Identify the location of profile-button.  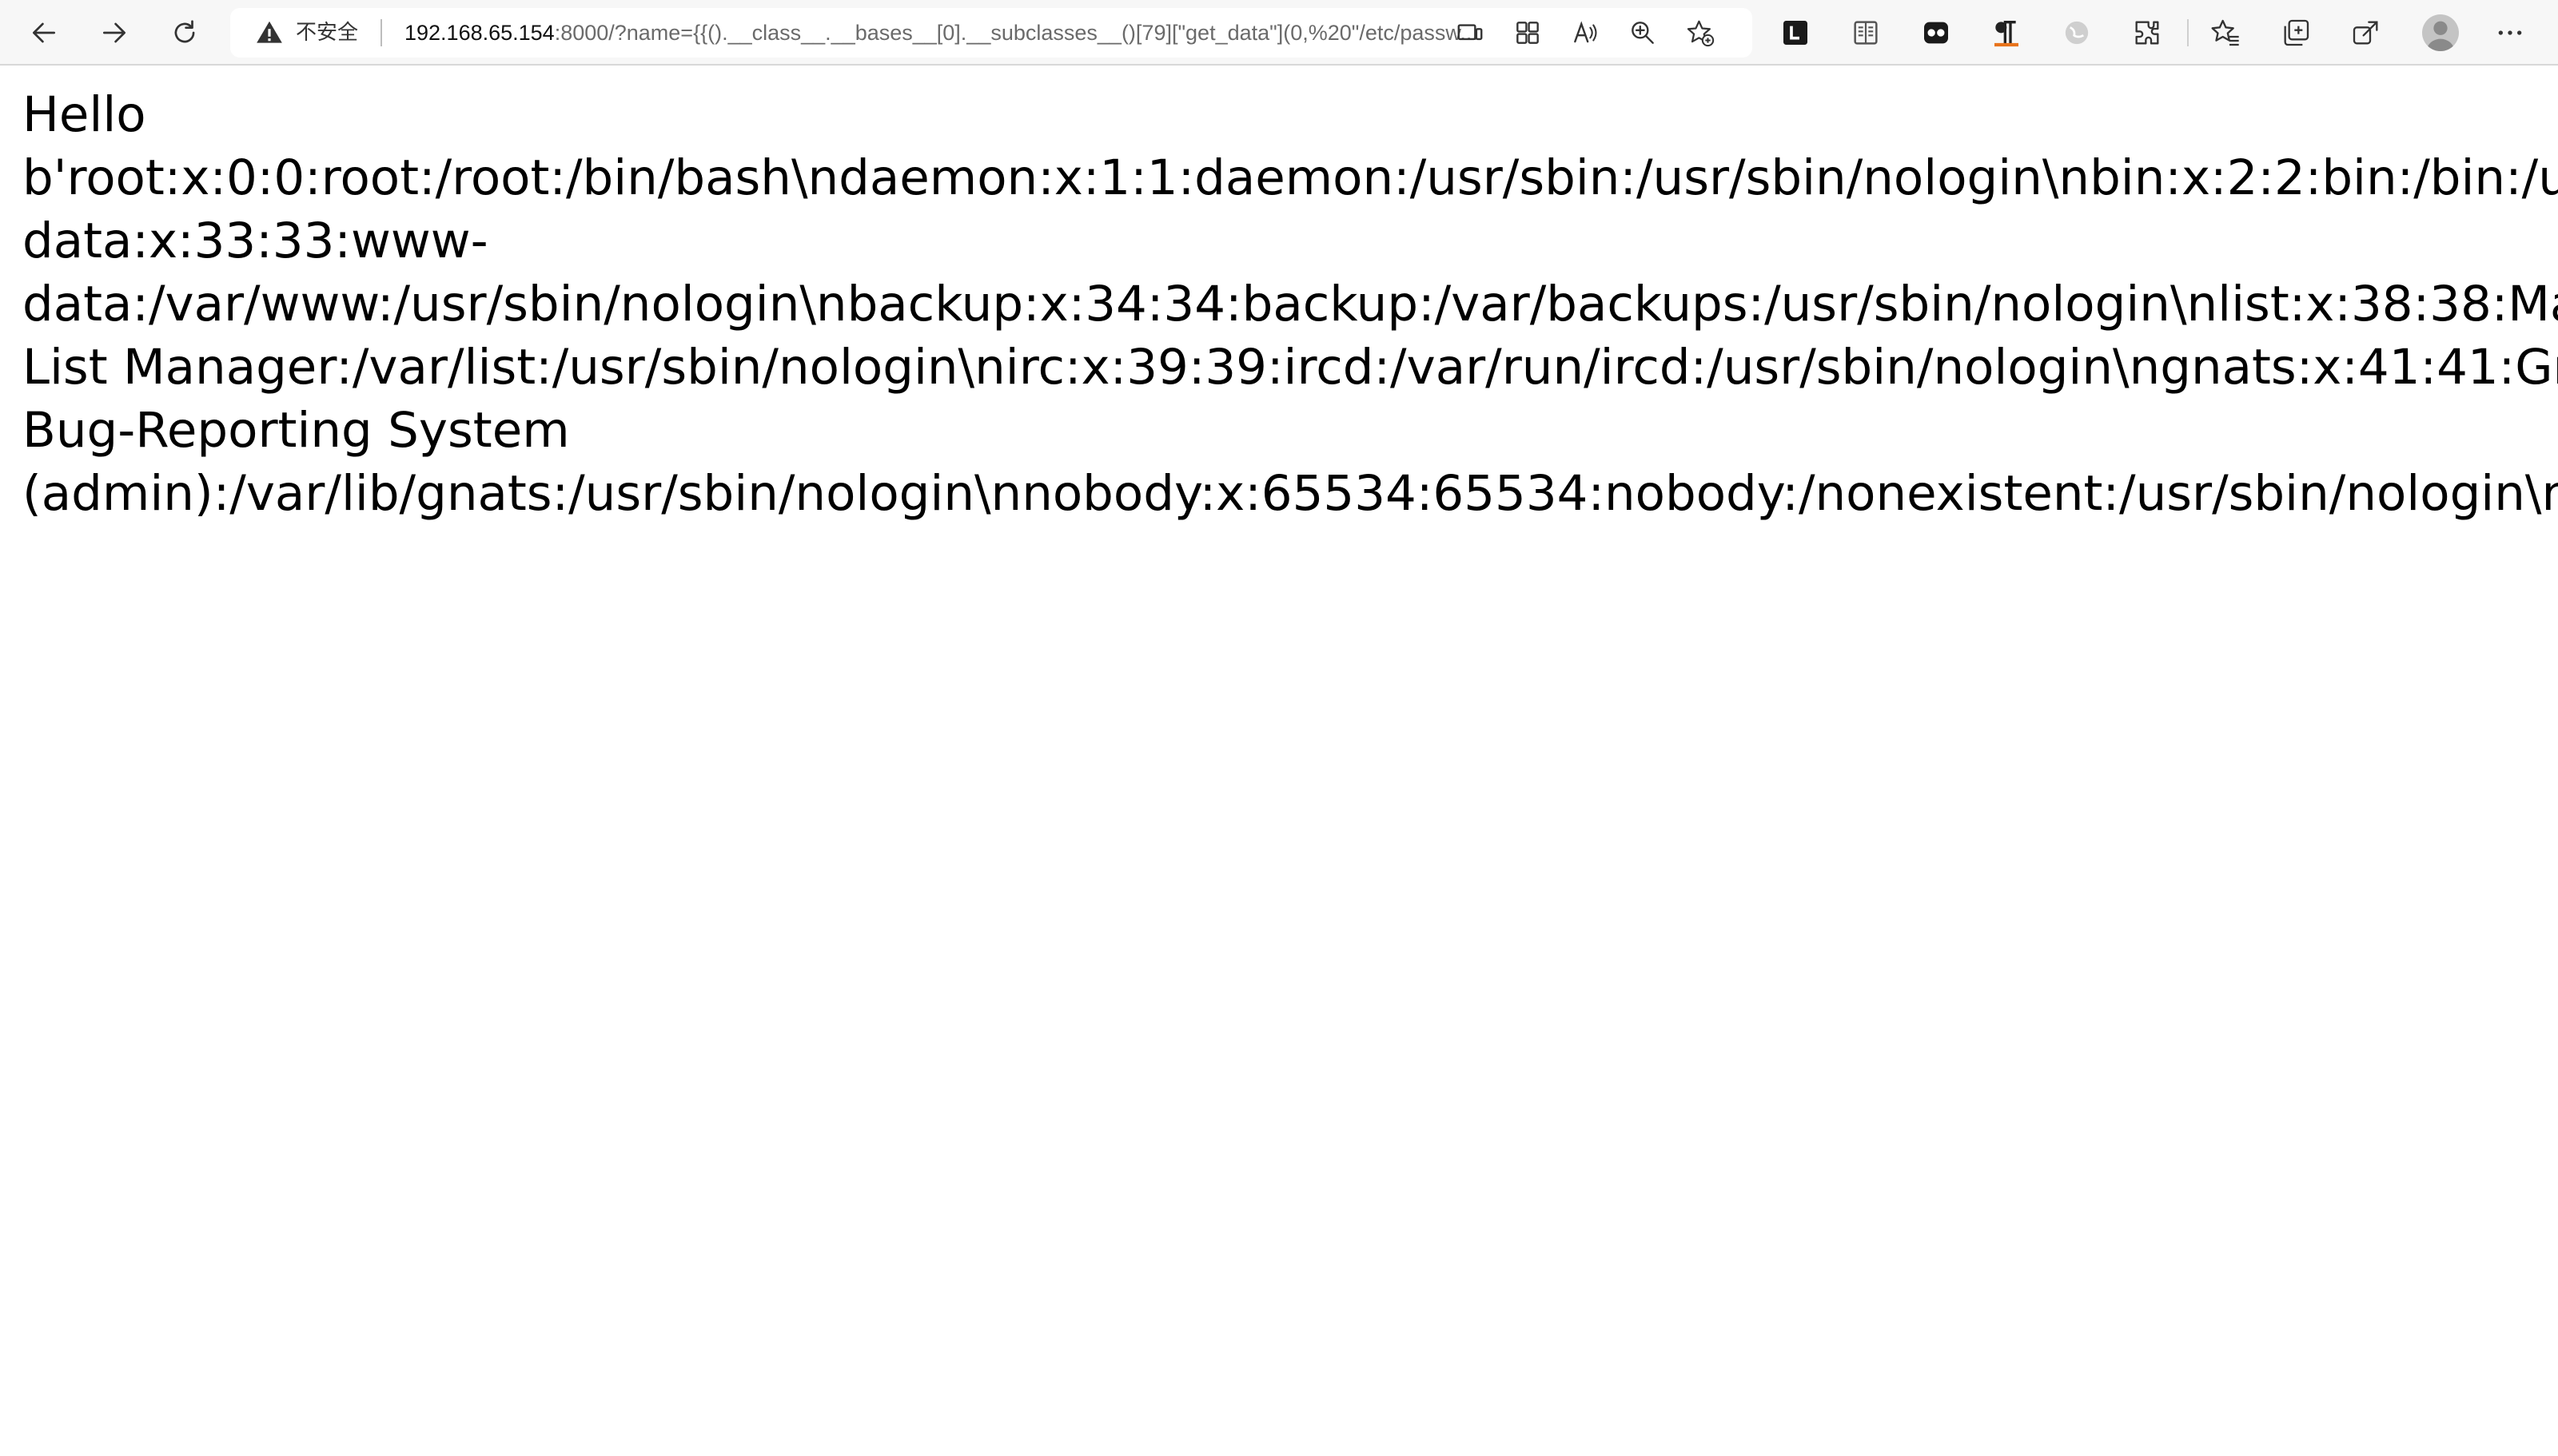
(2440, 32).